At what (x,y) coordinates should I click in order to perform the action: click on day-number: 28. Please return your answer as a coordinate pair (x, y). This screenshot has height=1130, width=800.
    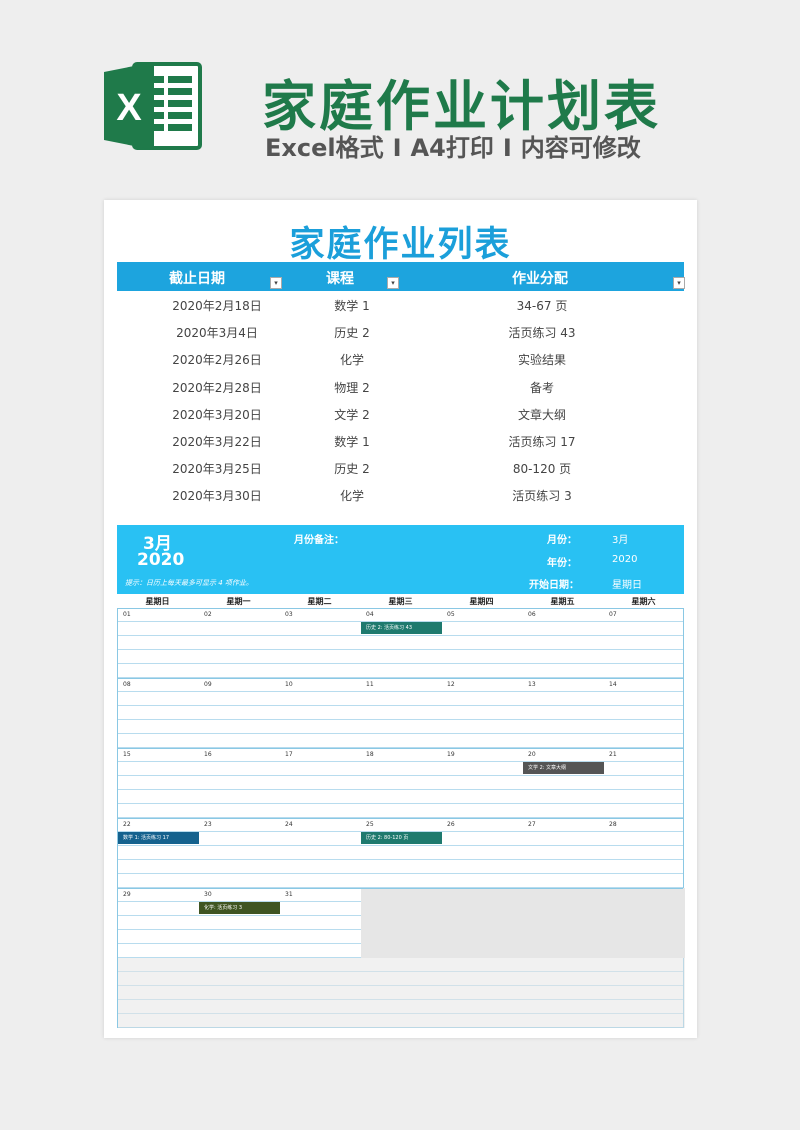
    Looking at the image, I should click on (613, 824).